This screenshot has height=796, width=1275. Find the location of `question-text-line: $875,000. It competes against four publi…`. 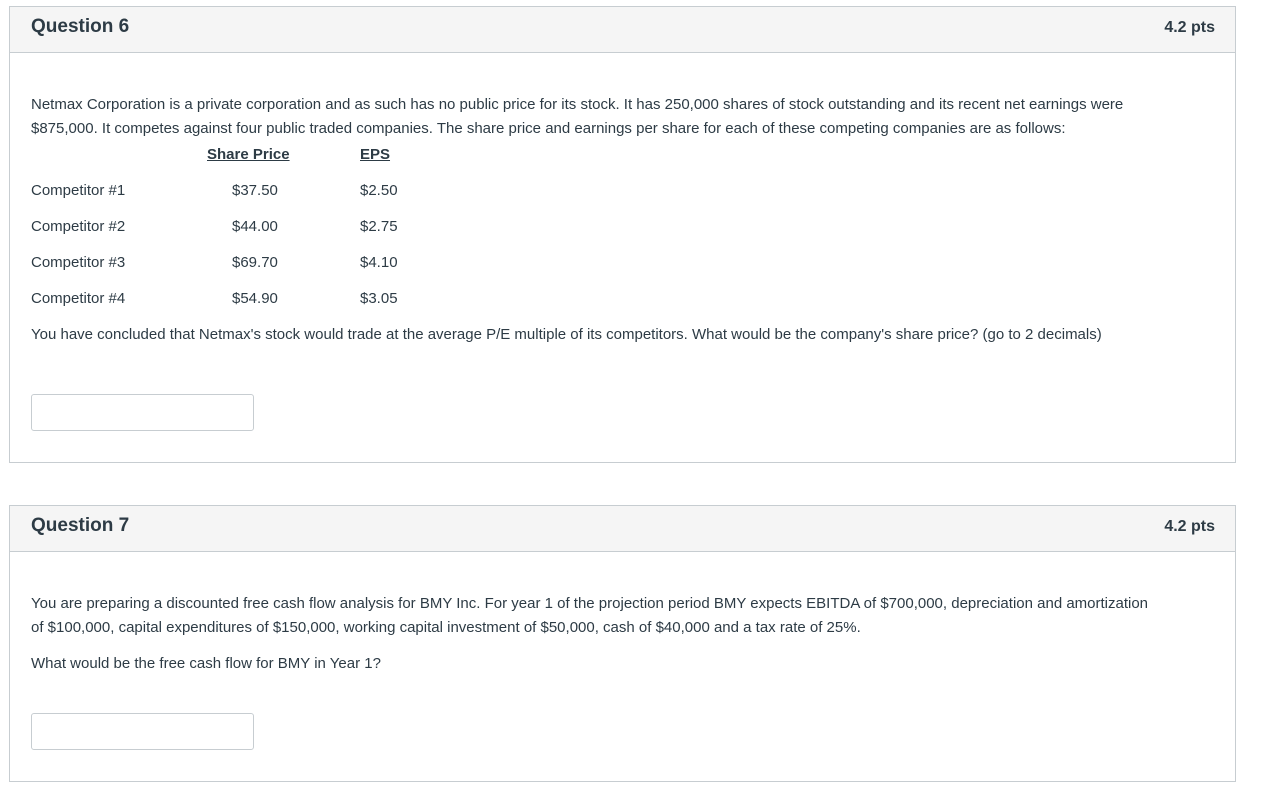

question-text-line: $875,000. It competes against four publi… is located at coordinates (548, 128).